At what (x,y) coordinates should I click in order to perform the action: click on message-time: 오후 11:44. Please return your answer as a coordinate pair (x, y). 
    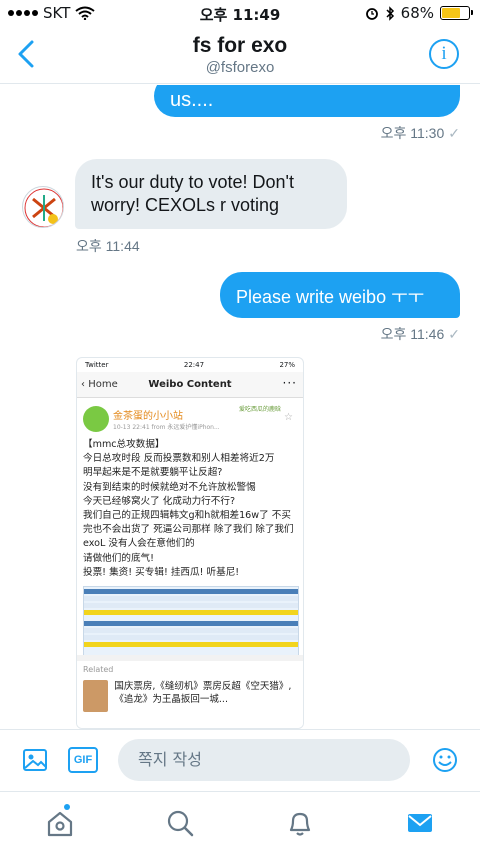
    Looking at the image, I should click on (108, 246).